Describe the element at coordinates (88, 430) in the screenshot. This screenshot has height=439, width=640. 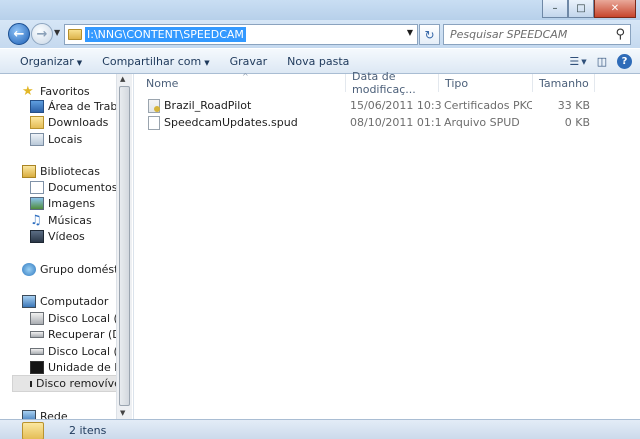
I see `item-count: 2 itens` at that location.